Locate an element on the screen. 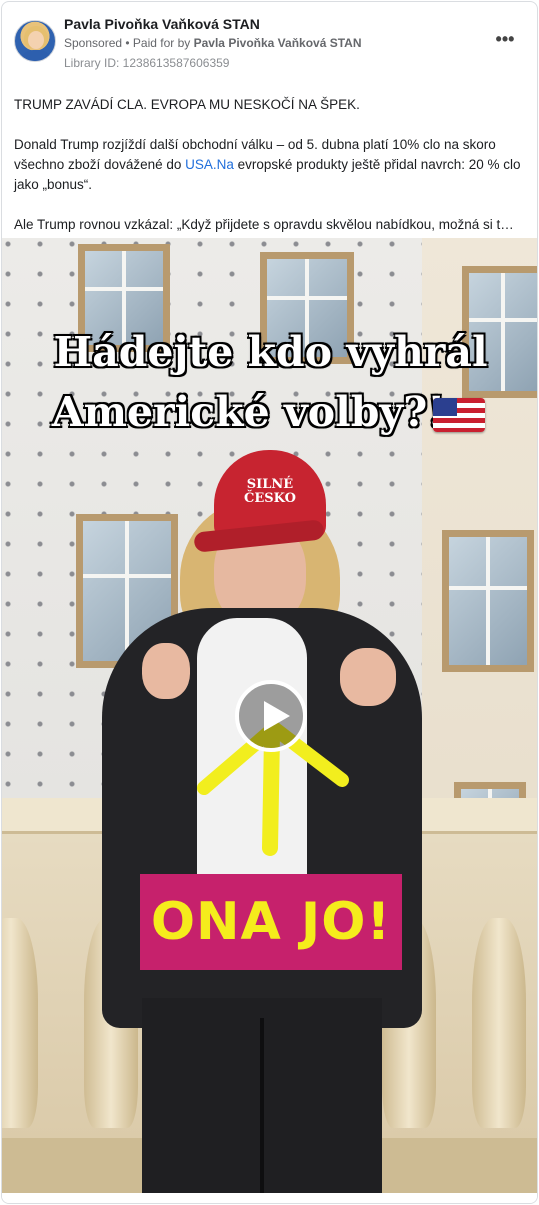  ona-jo-banner: ONA JO! is located at coordinates (271, 922).